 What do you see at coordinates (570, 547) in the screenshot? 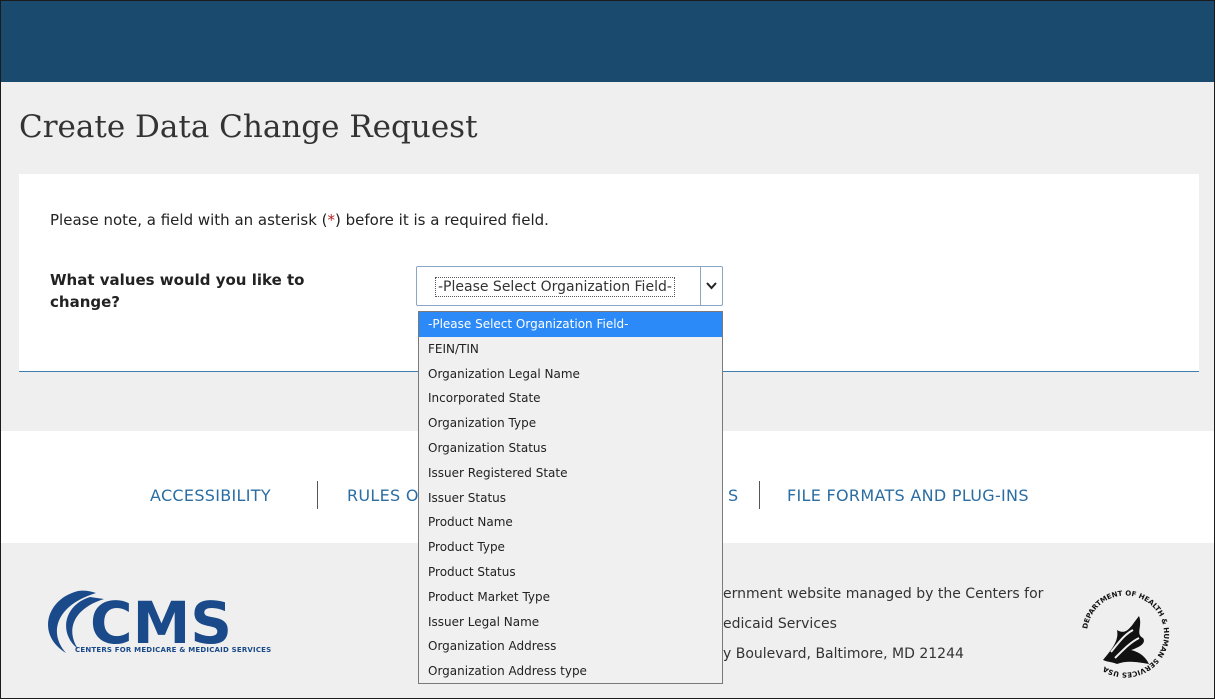
I see `dropdown-option: Product Type` at bounding box center [570, 547].